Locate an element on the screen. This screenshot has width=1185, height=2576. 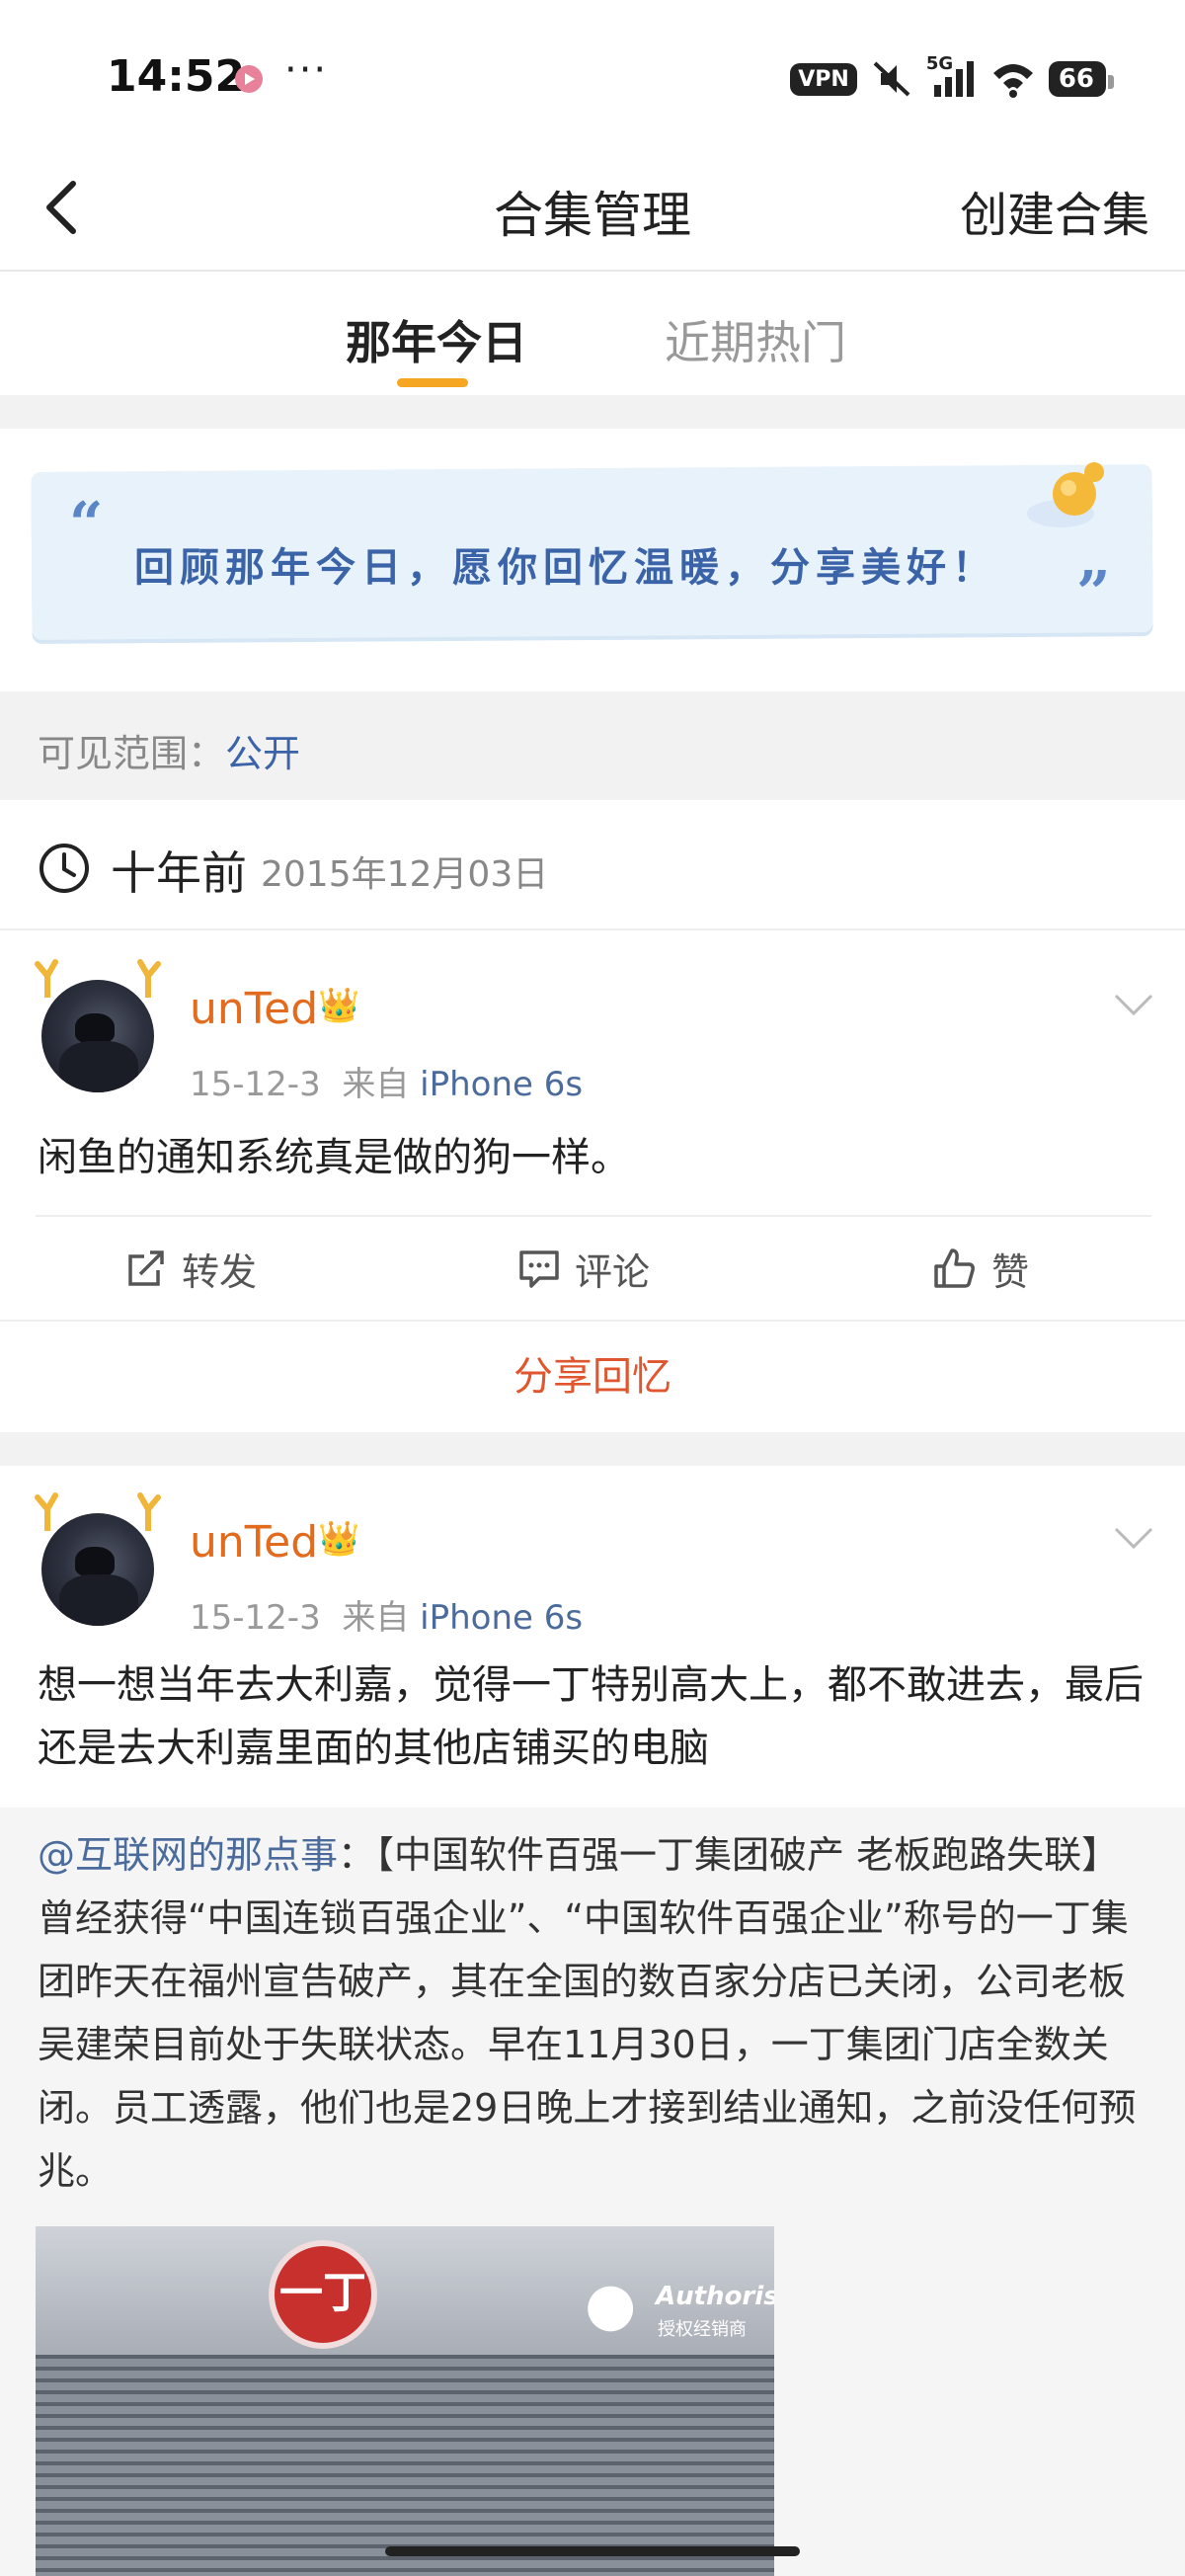
repost-image: 一丁 ● Authorise 授权经销商 is located at coordinates (405, 2401).